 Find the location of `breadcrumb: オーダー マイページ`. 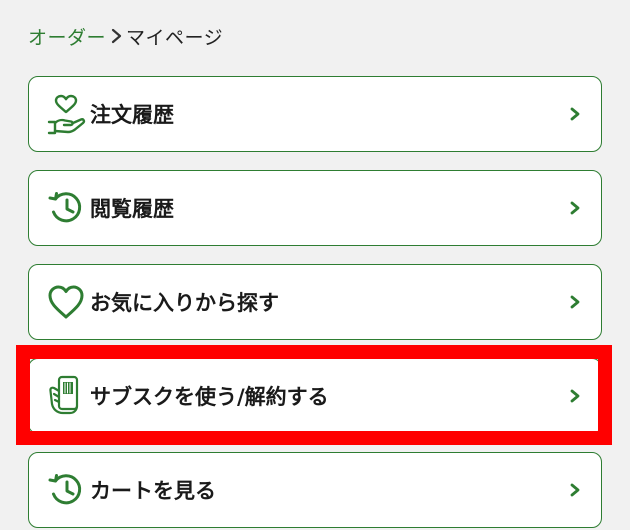

breadcrumb: オーダー マイページ is located at coordinates (125, 36).